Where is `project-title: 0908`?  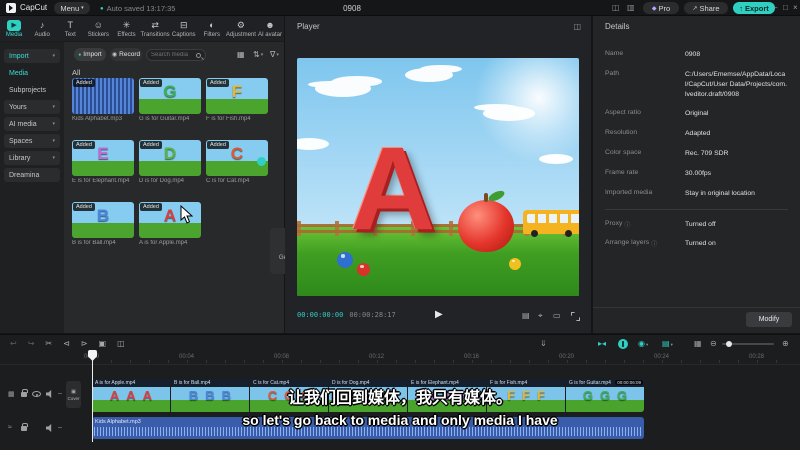 project-title: 0908 is located at coordinates (352, 8).